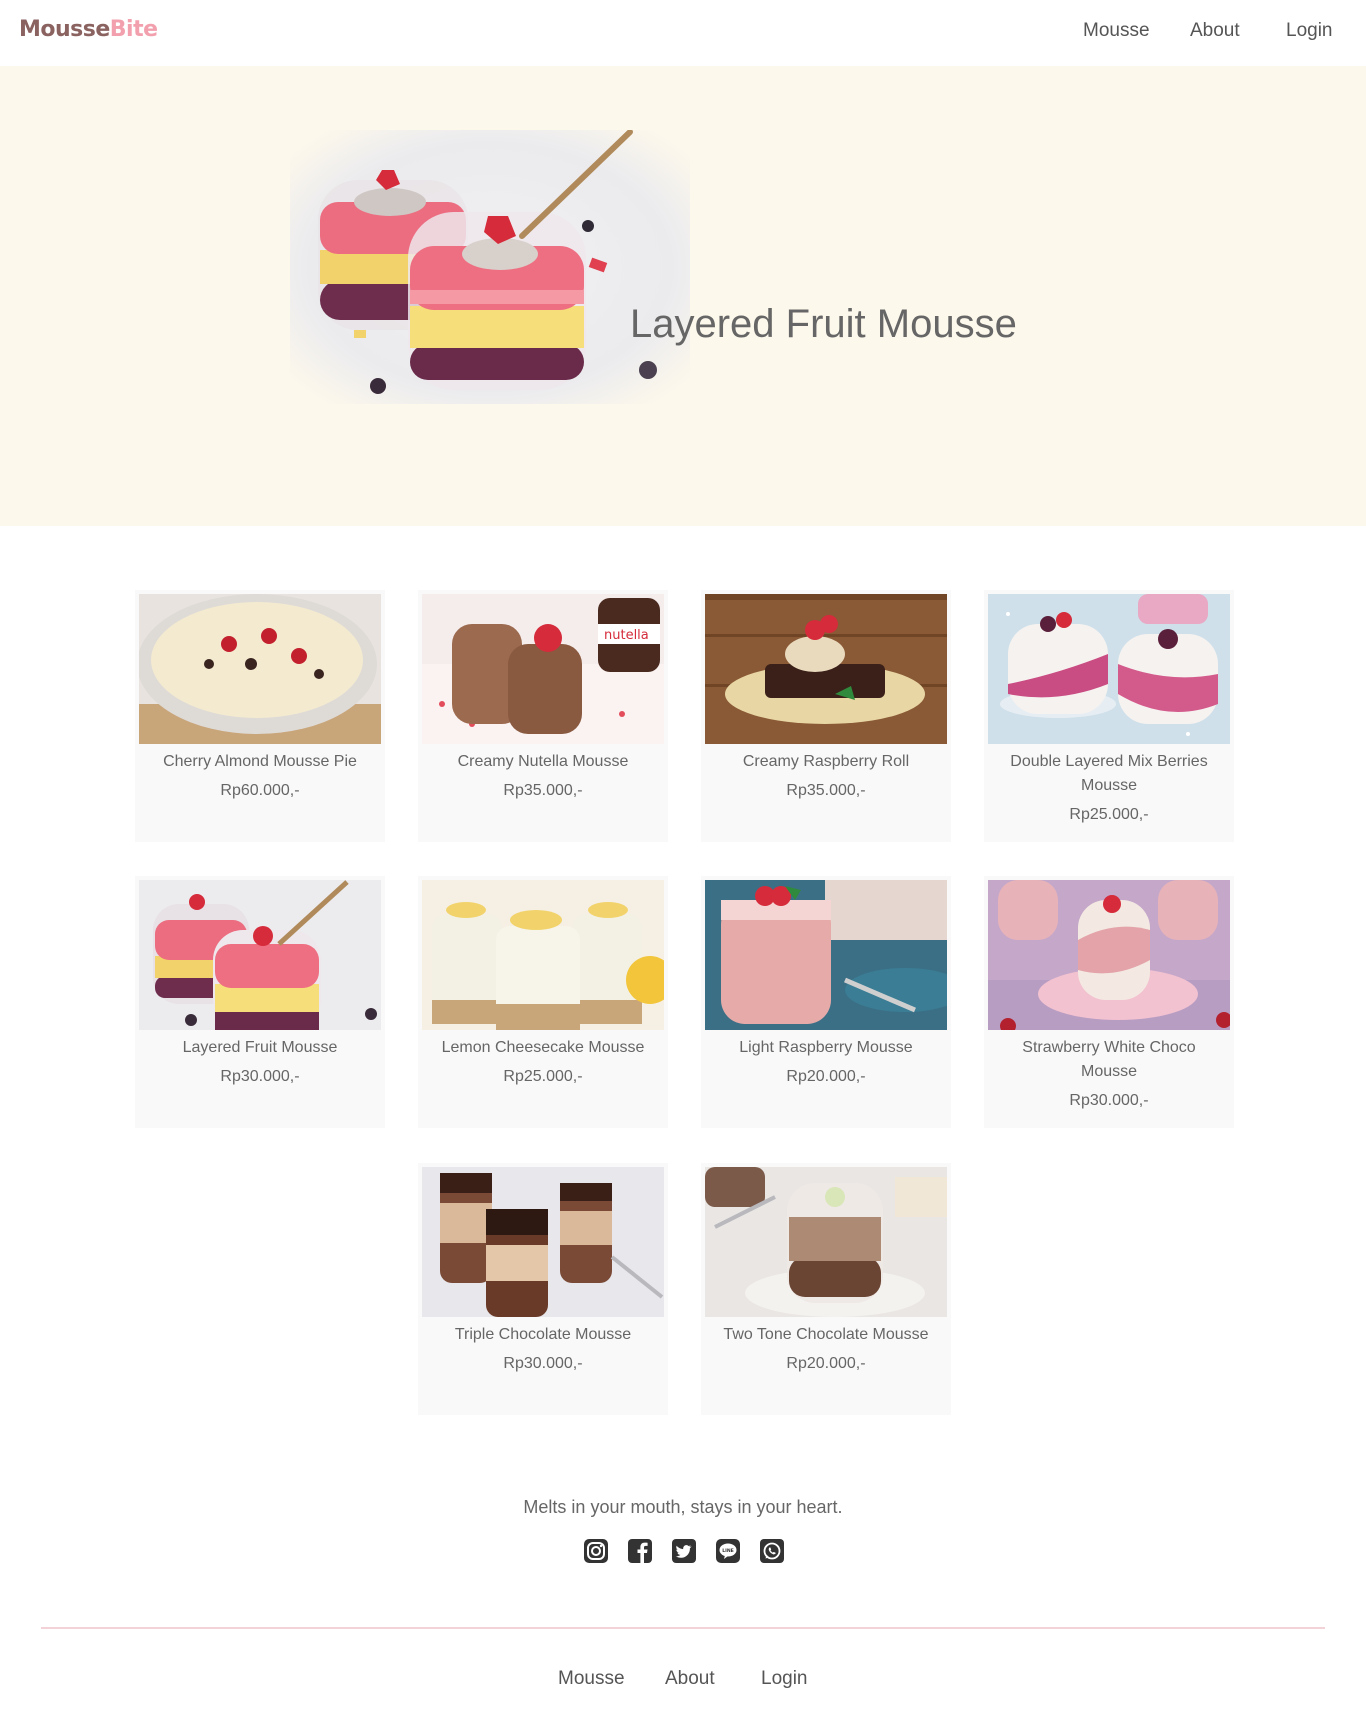 Image resolution: width=1366 pixels, height=1736 pixels. What do you see at coordinates (490, 267) in the screenshot?
I see `hero-image` at bounding box center [490, 267].